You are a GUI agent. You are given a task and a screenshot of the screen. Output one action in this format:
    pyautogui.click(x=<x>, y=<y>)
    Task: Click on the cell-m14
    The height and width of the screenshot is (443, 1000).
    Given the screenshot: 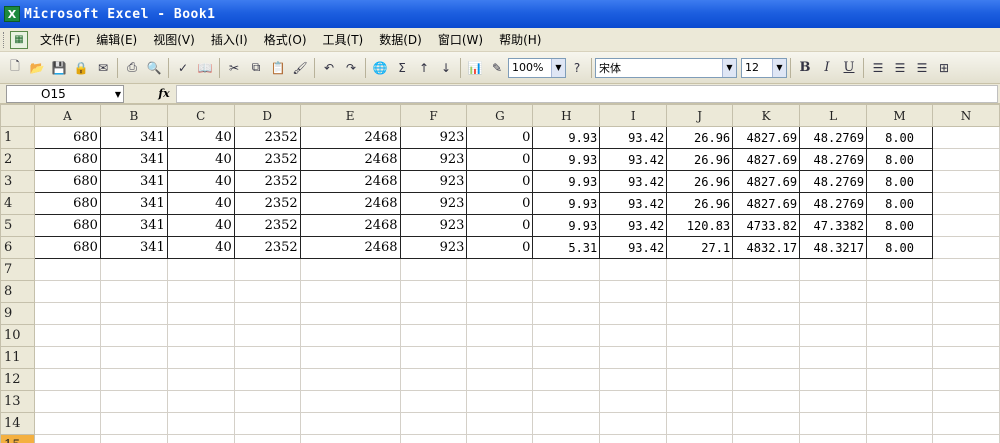 What is the action you would take?
    pyautogui.click(x=900, y=423)
    